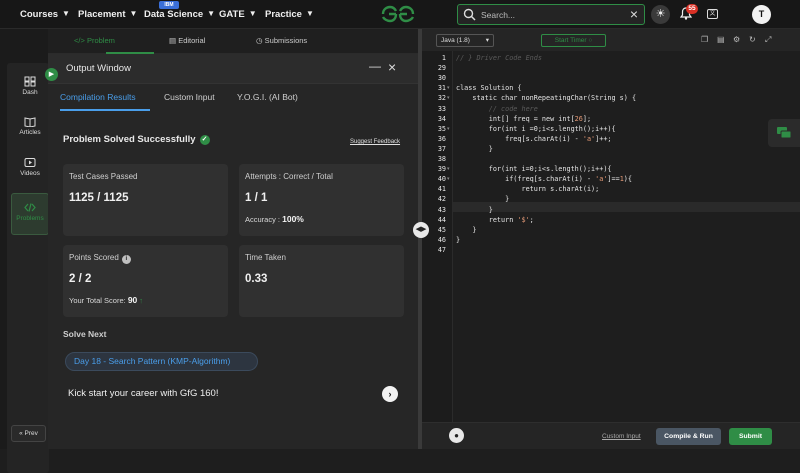  What do you see at coordinates (30, 218) in the screenshot?
I see `sidebar-item-label: Problems` at bounding box center [30, 218].